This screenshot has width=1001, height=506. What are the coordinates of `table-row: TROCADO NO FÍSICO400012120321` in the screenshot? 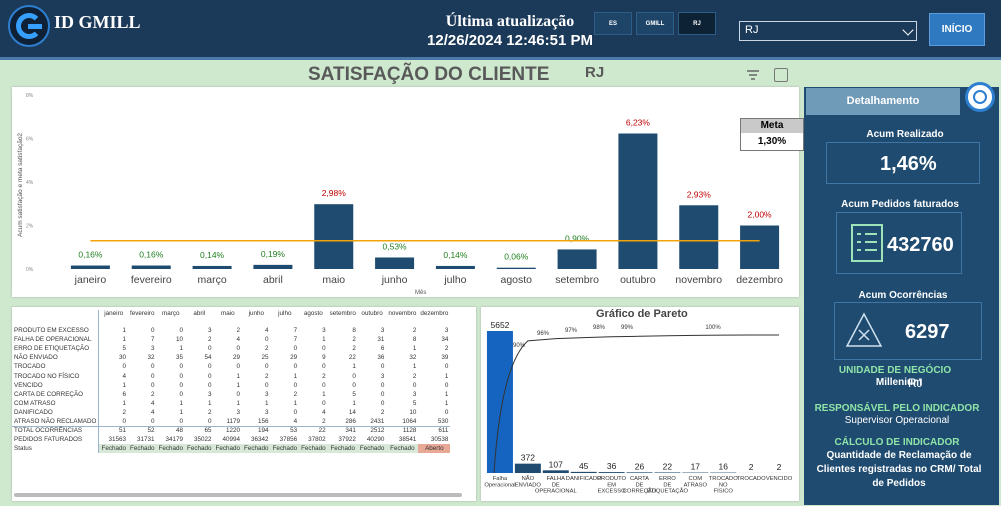 It's located at (231, 375).